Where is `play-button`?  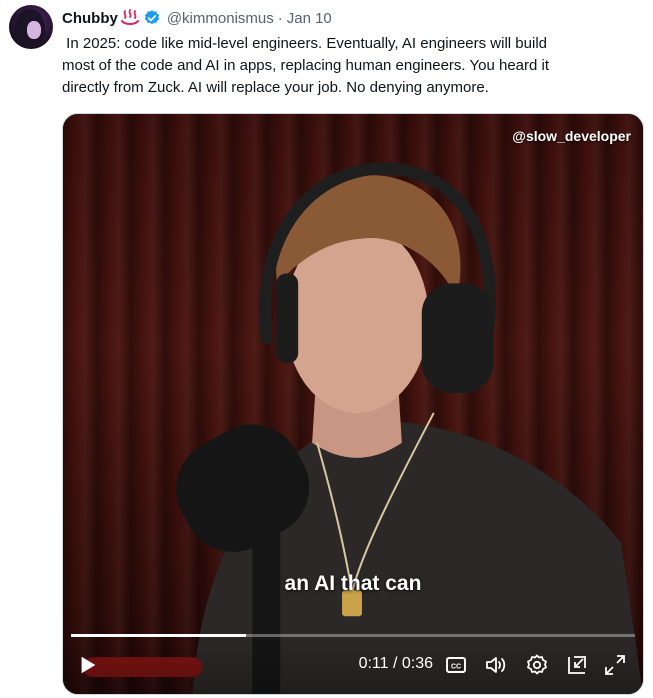 play-button is located at coordinates (88, 665).